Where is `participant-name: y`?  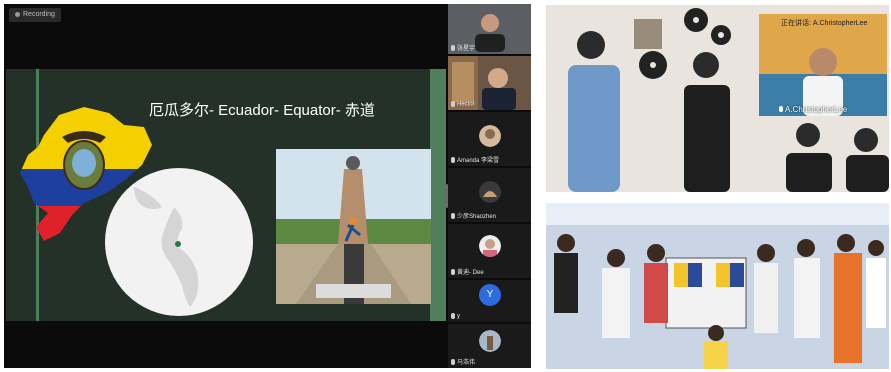 participant-name: y is located at coordinates (458, 317).